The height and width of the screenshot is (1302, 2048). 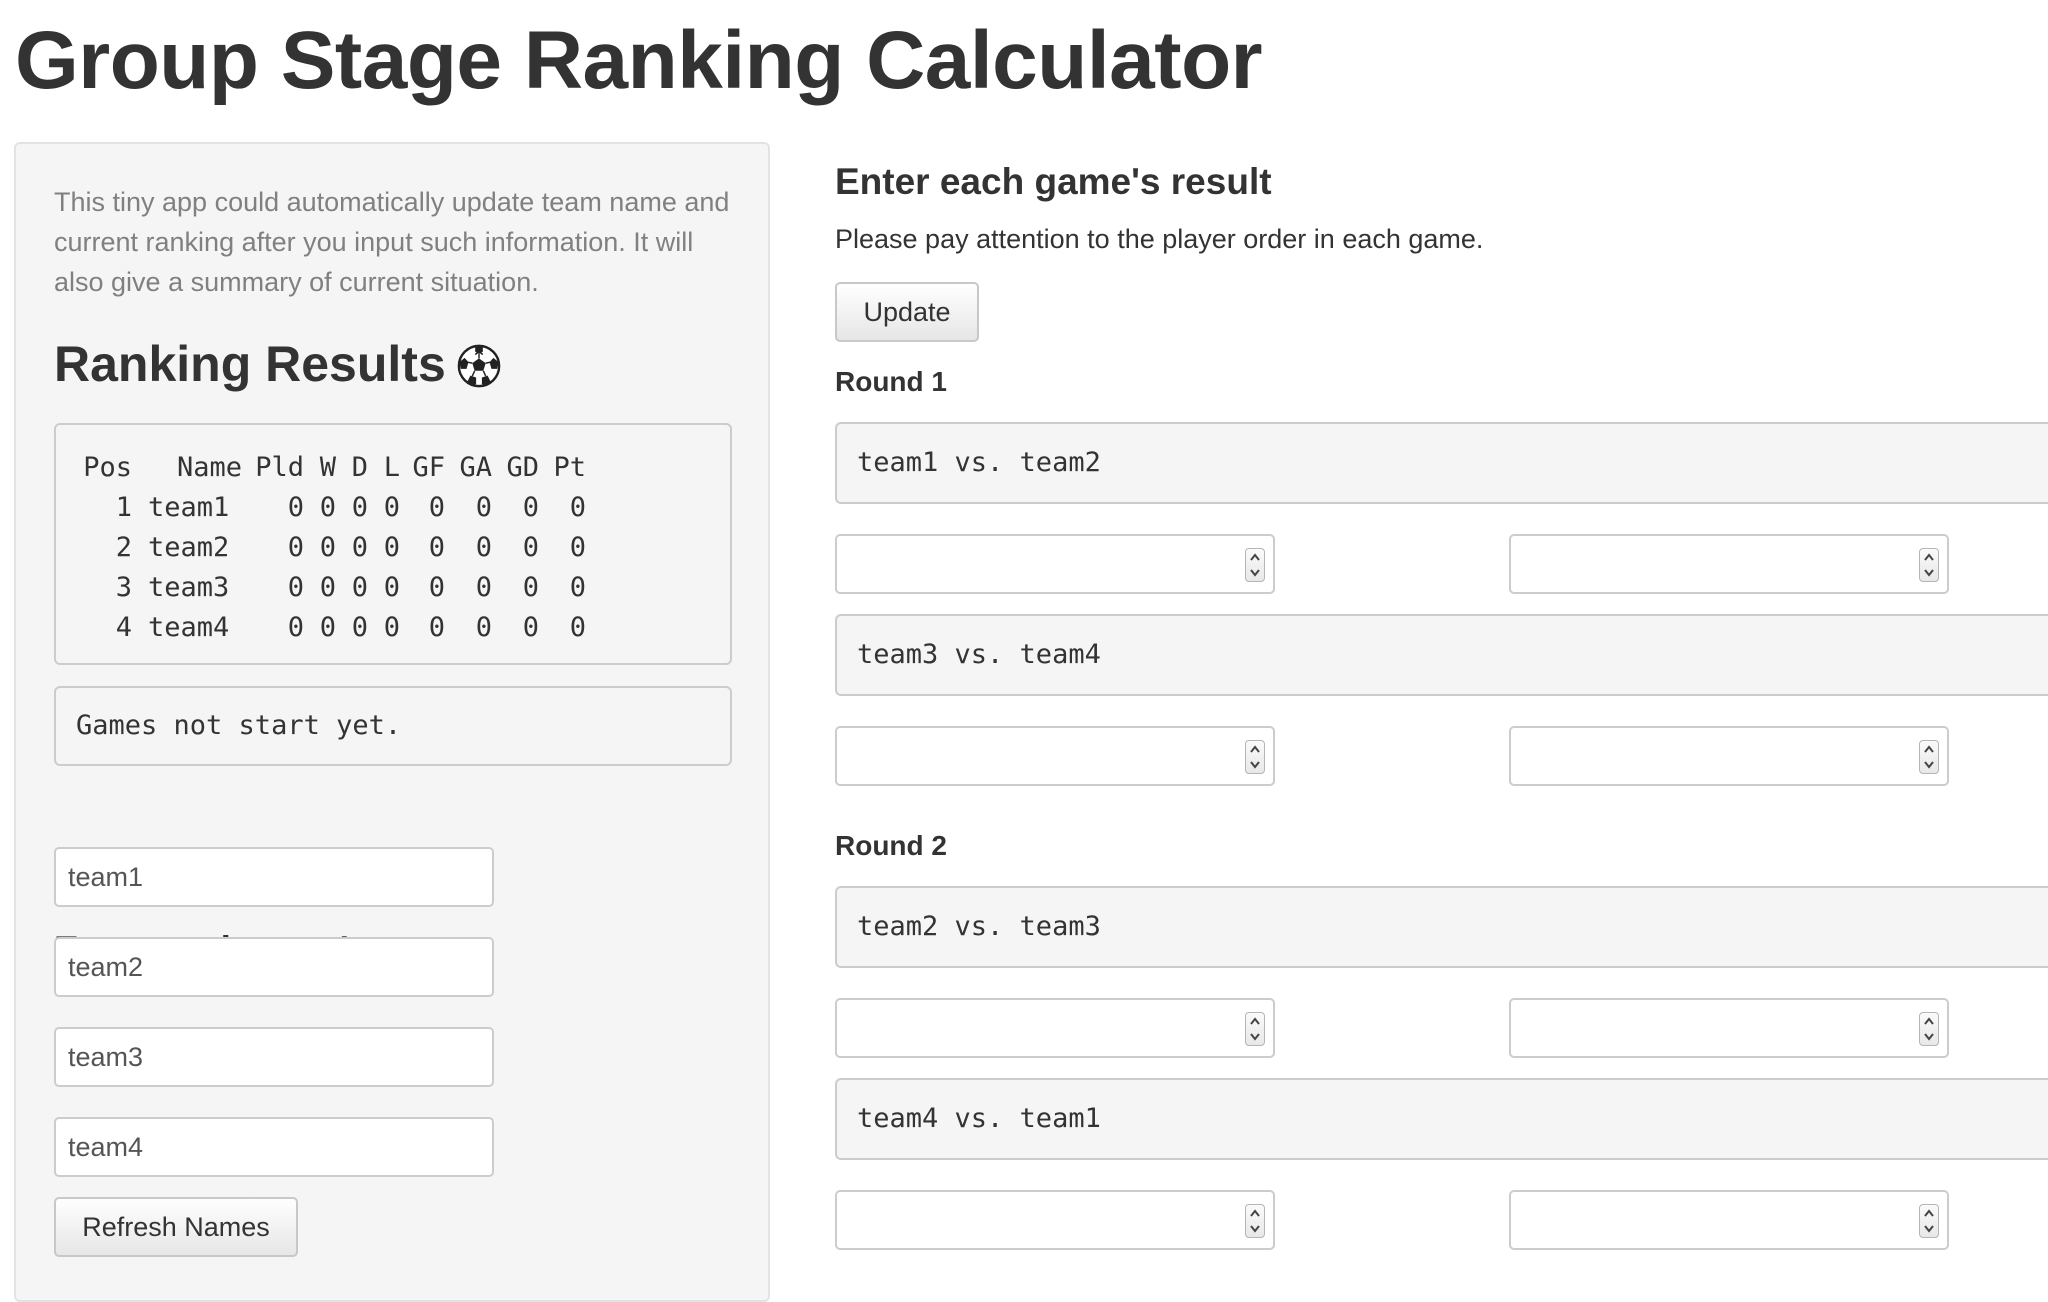 I want to click on column-header-w: W, so click(x=327, y=467).